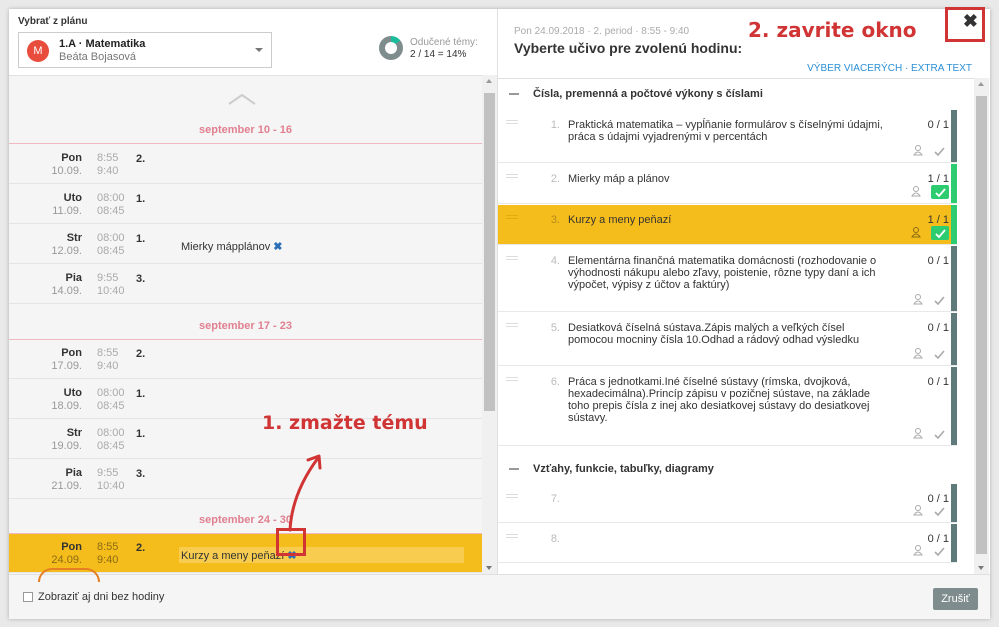 The width and height of the screenshot is (999, 627). Describe the element at coordinates (555, 261) in the screenshot. I see `topic-number: 4.` at that location.